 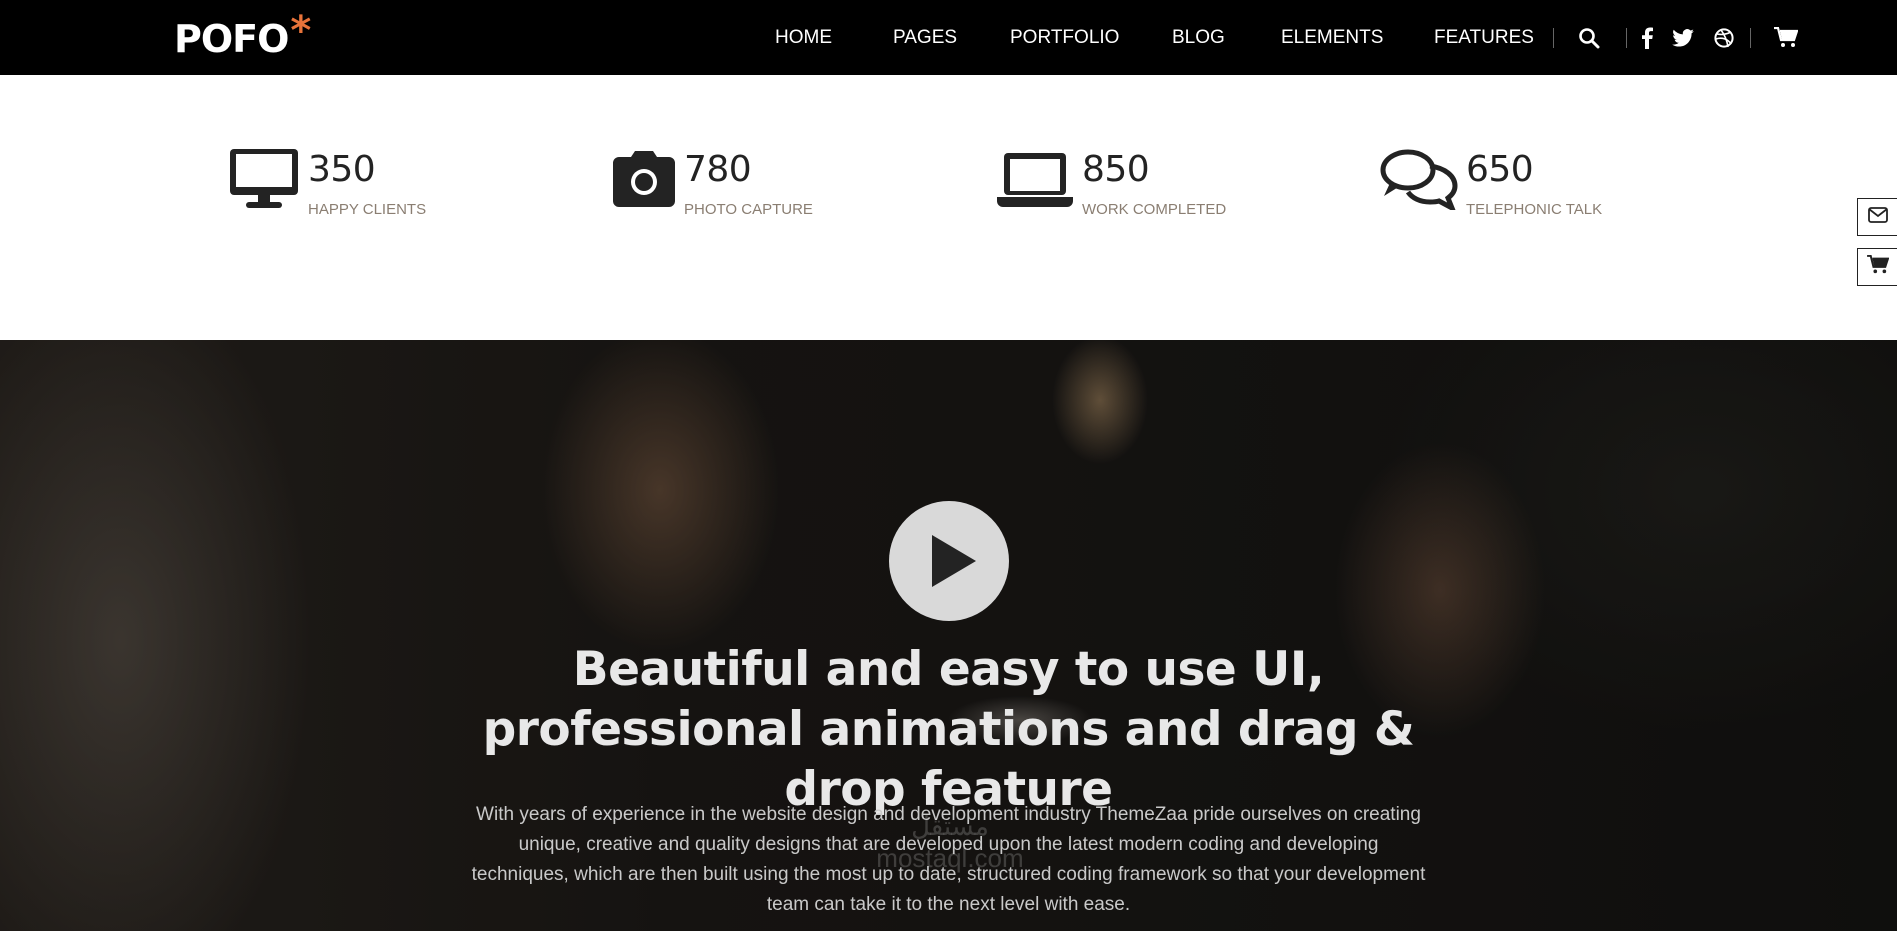 What do you see at coordinates (367, 209) in the screenshot?
I see `stat-label: HAPPY CLIENTS` at bounding box center [367, 209].